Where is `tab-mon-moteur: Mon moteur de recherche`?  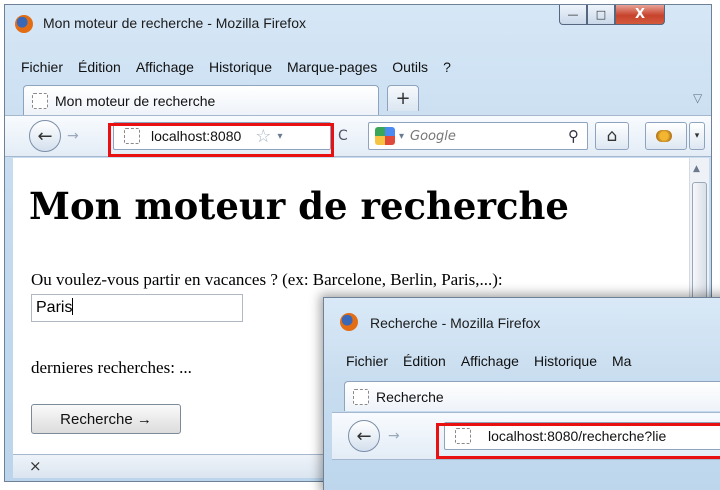
tab-mon-moteur: Mon moteur de recherche is located at coordinates (201, 100).